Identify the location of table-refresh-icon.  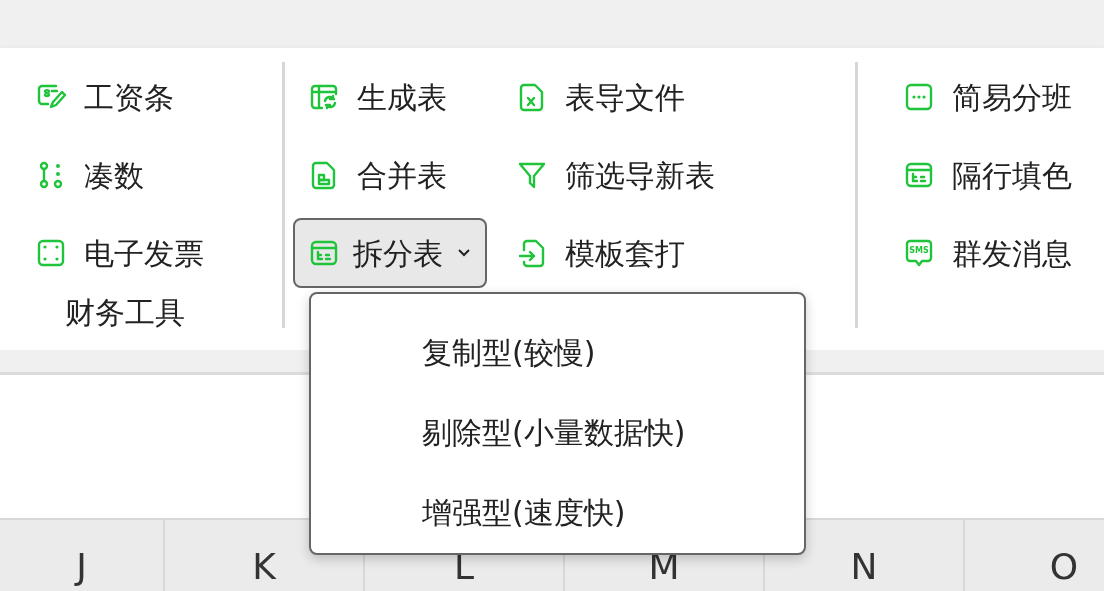
(324, 97).